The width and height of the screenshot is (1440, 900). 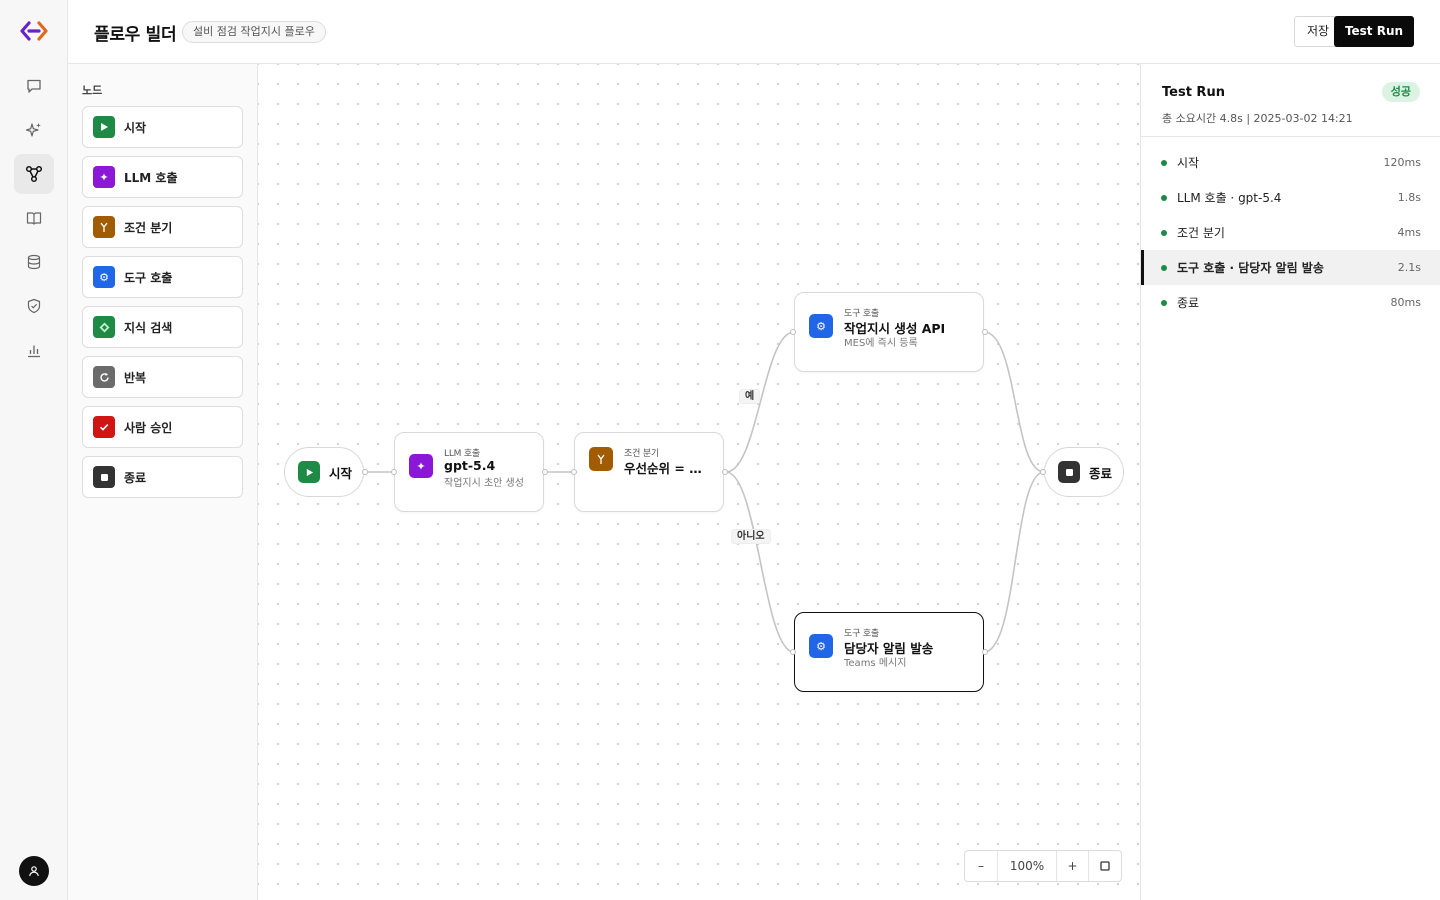 I want to click on flow-icon, so click(x=34, y=174).